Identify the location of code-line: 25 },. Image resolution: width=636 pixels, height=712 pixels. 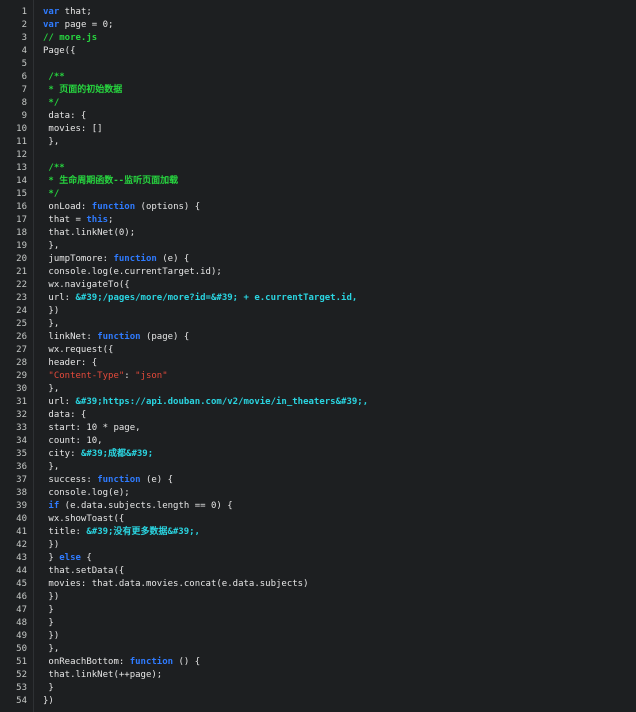
(318, 324).